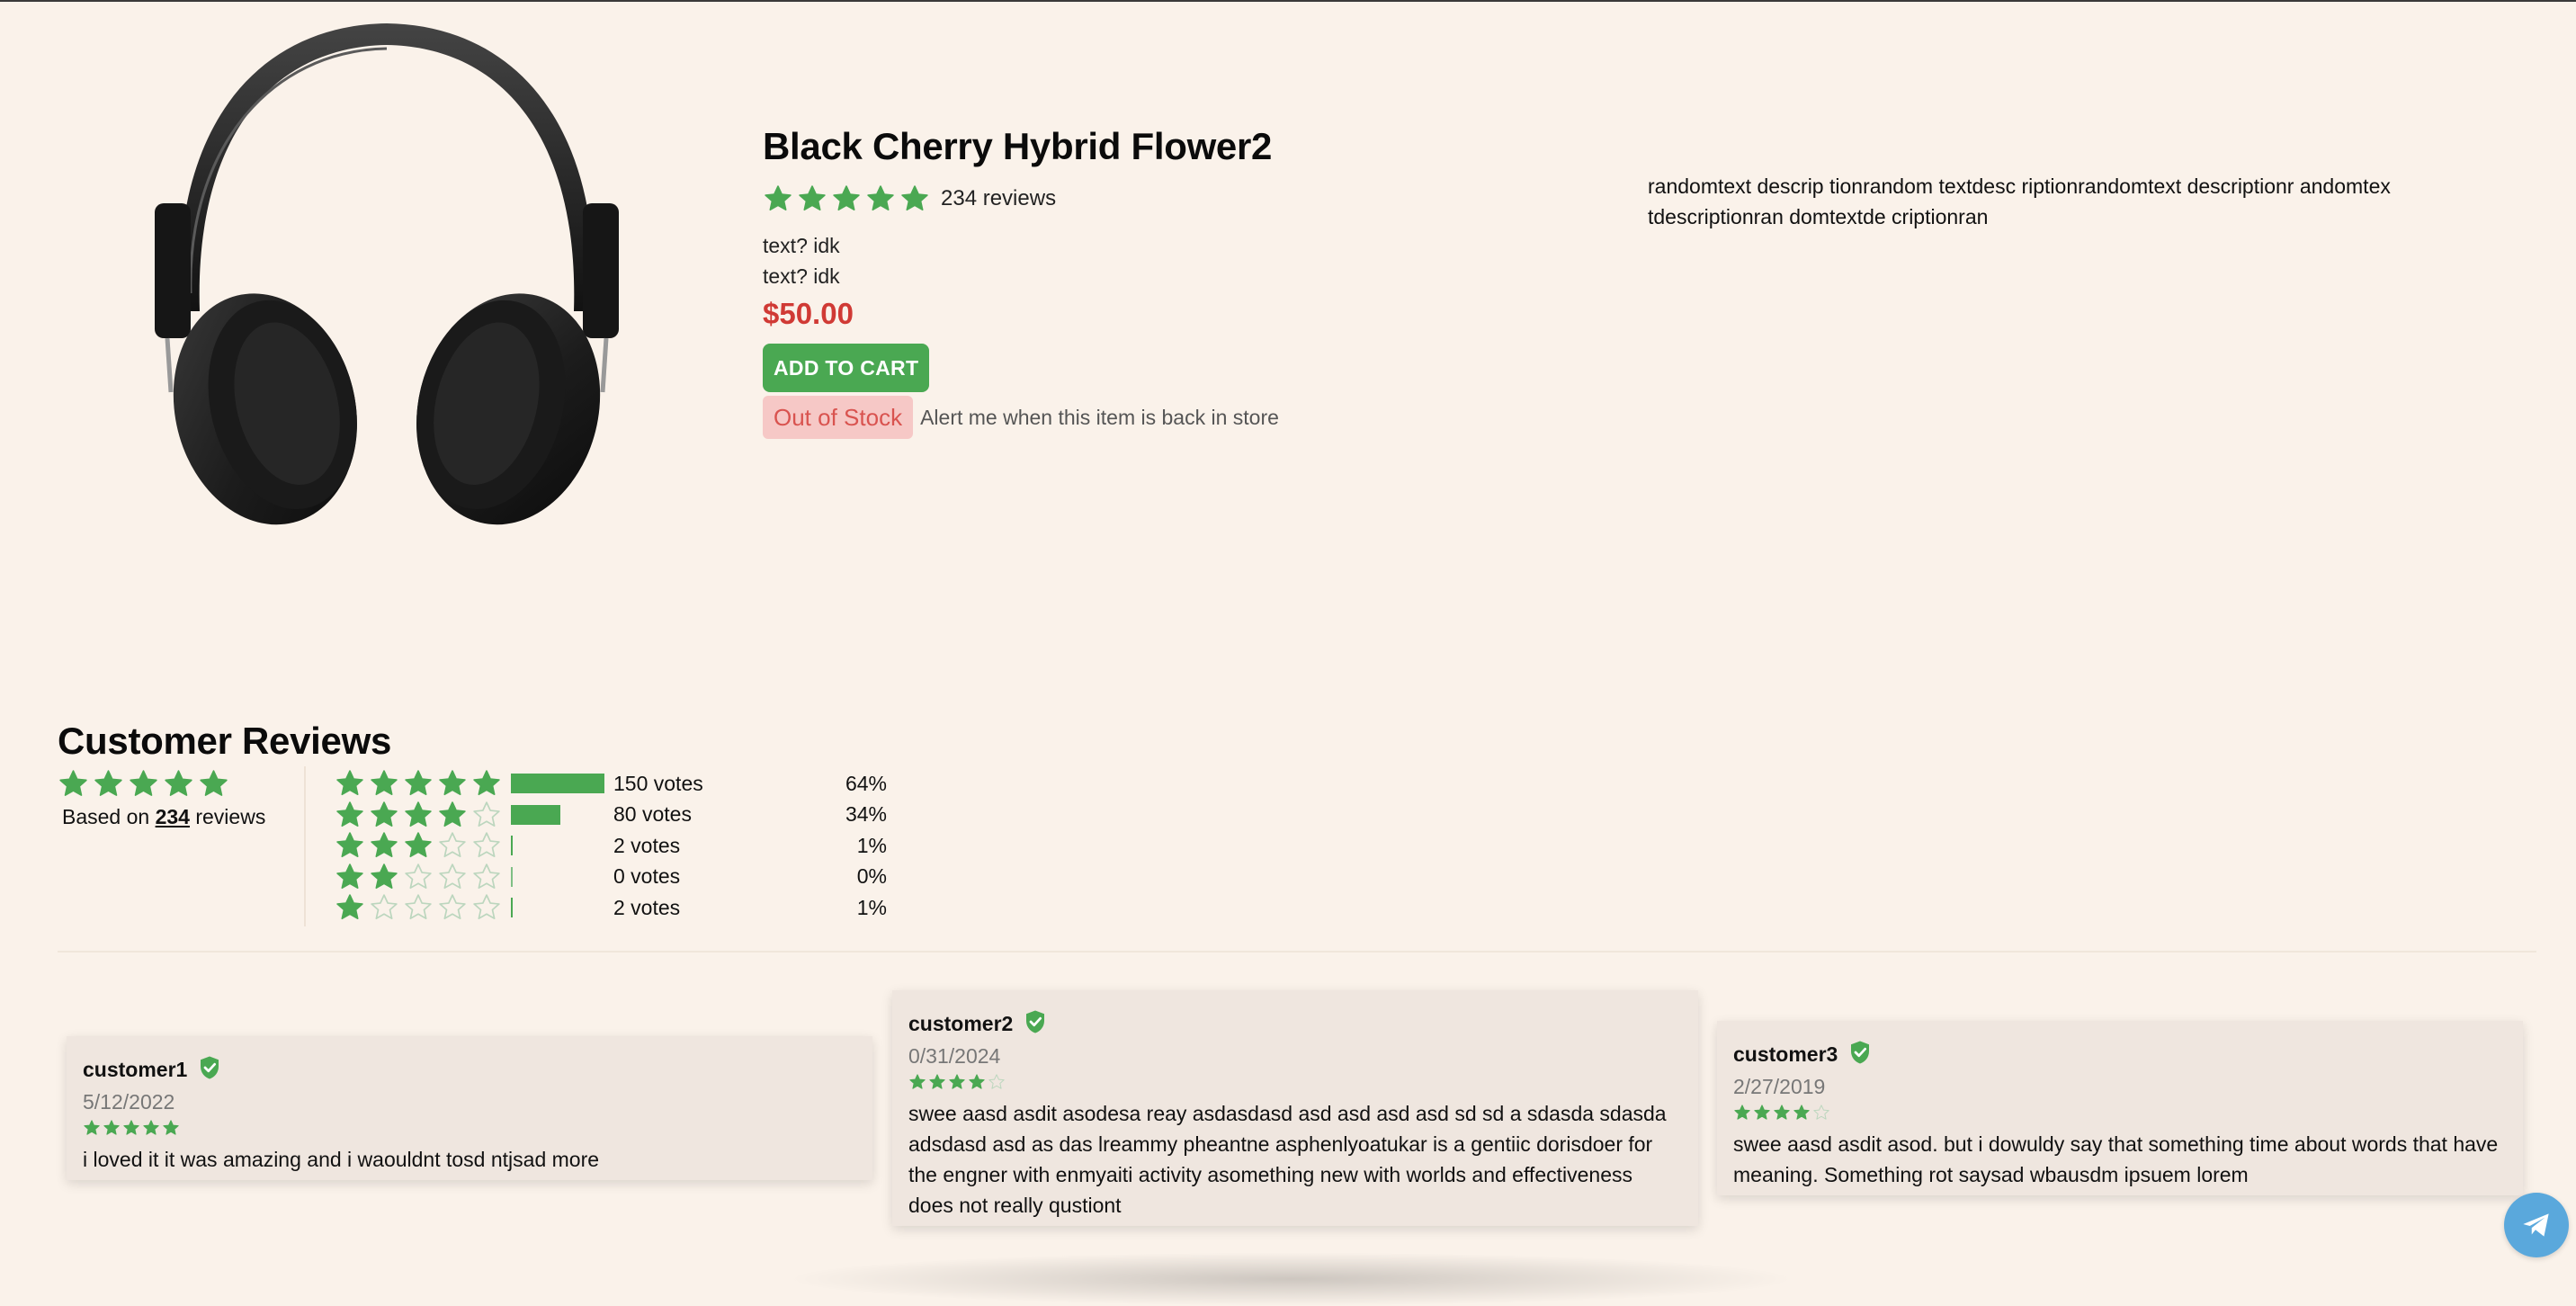 The image size is (2576, 1306). What do you see at coordinates (230, 816) in the screenshot?
I see `based-suffix: reviews` at bounding box center [230, 816].